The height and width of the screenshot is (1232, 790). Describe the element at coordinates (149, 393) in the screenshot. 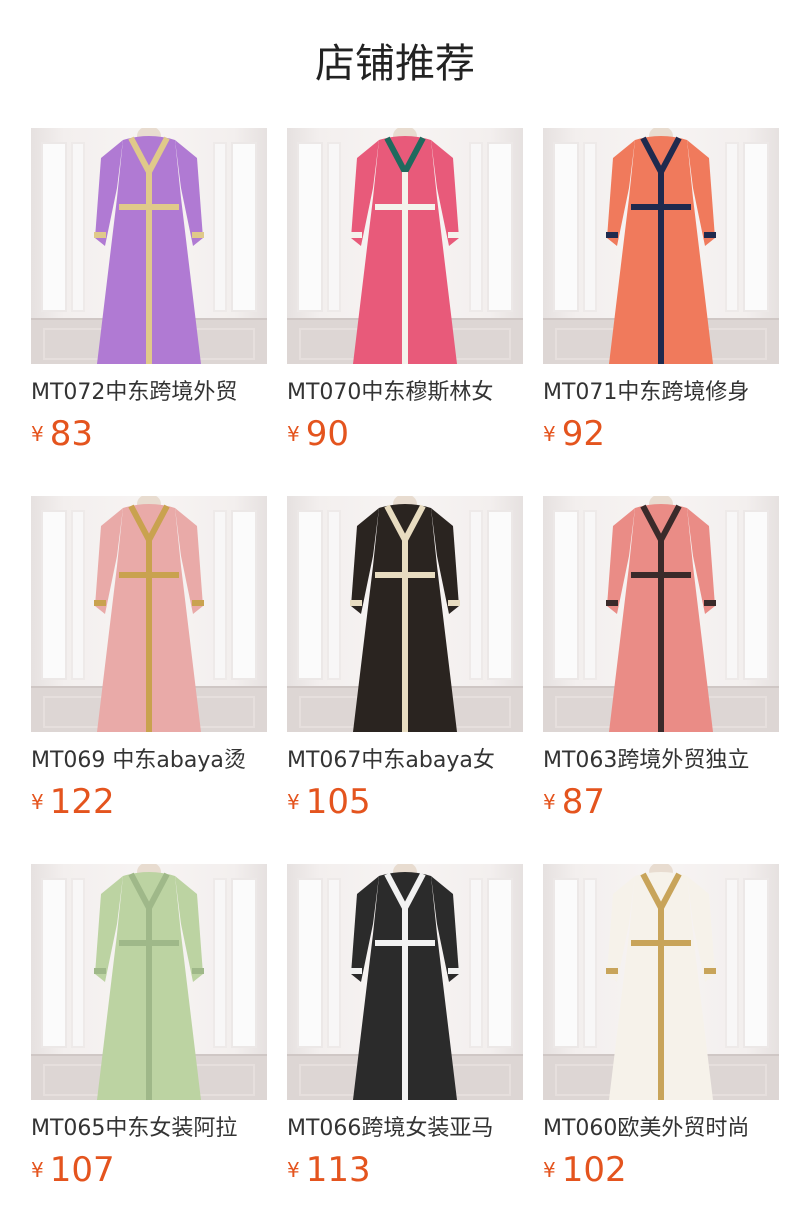

I see `product-name: MT072中东跨境外贸` at that location.